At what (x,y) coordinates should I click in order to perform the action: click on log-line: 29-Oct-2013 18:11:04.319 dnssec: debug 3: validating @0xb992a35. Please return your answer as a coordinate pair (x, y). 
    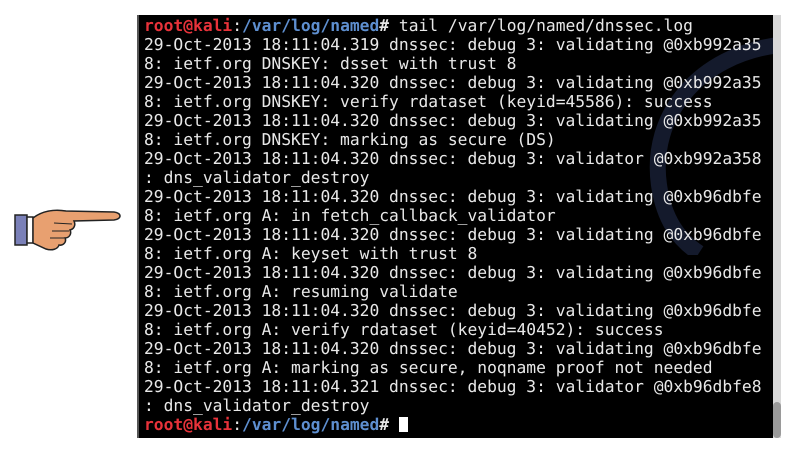
    Looking at the image, I should click on (453, 44).